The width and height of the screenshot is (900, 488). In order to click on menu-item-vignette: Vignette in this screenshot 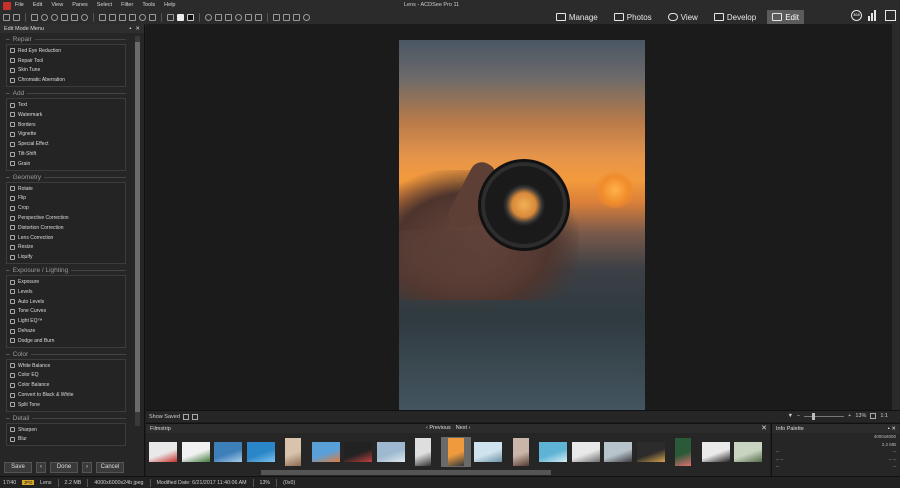, I will do `click(66, 135)`.